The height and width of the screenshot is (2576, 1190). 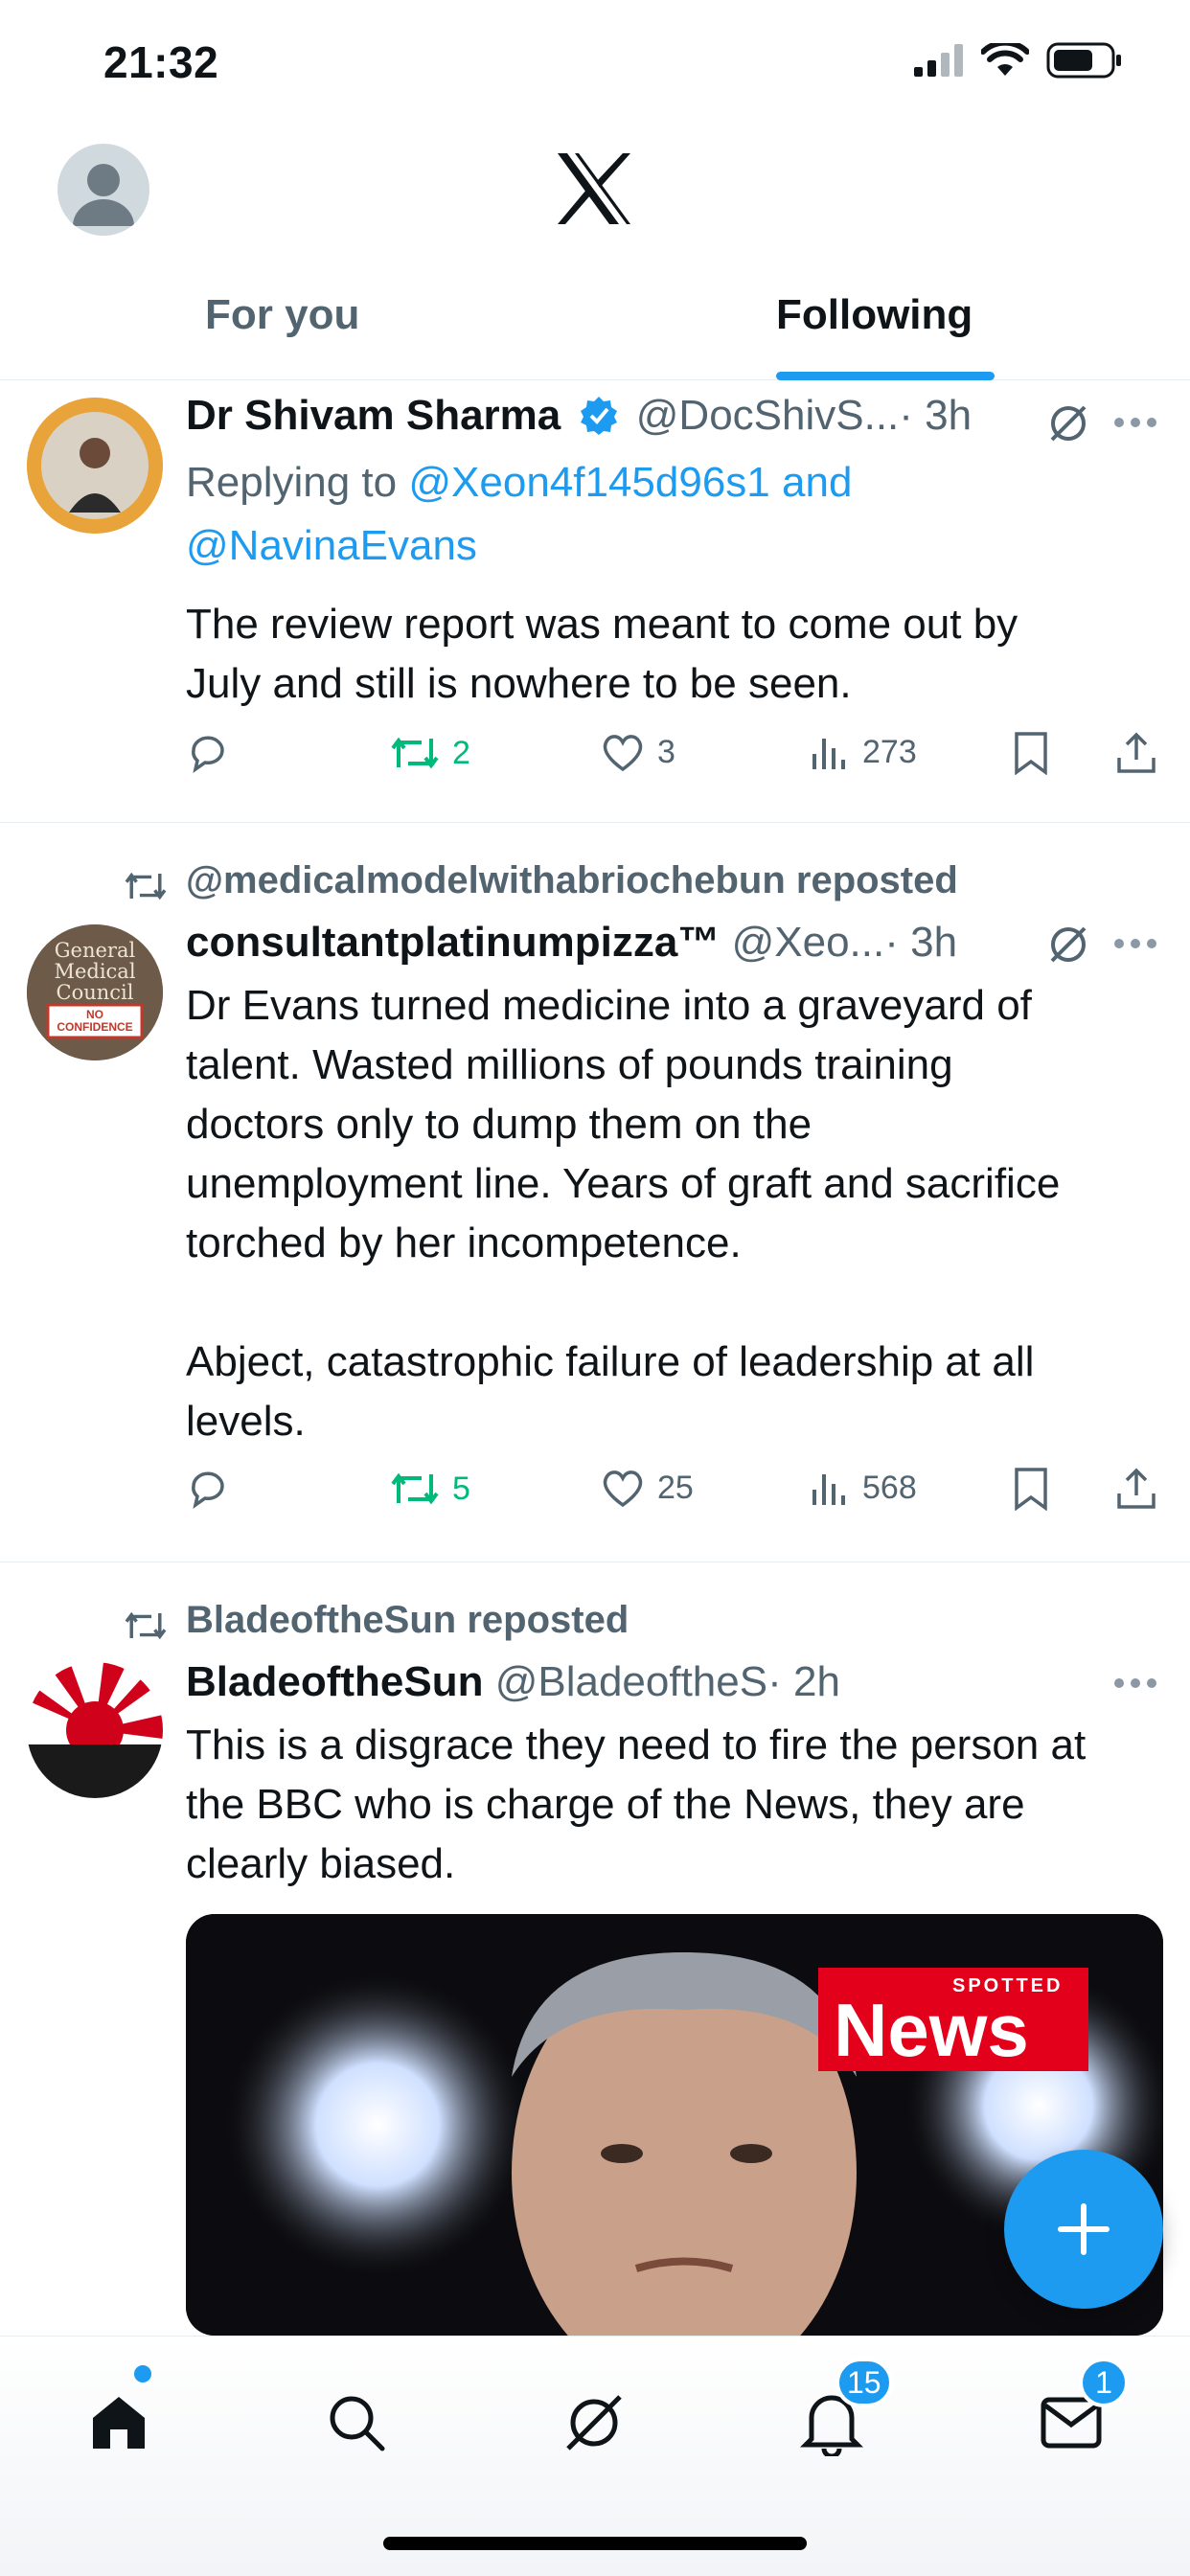 I want to click on wifi-icon, so click(x=1005, y=60).